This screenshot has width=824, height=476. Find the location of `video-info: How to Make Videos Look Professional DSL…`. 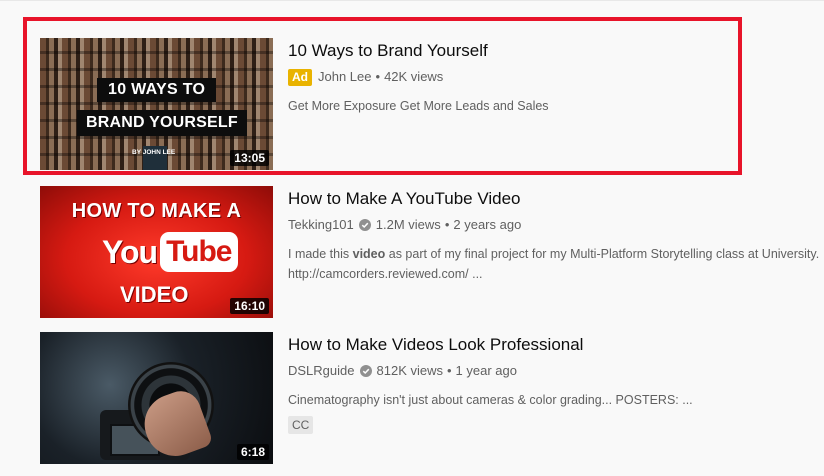

video-info: How to Make Videos Look Professional DSL… is located at coordinates (556, 383).